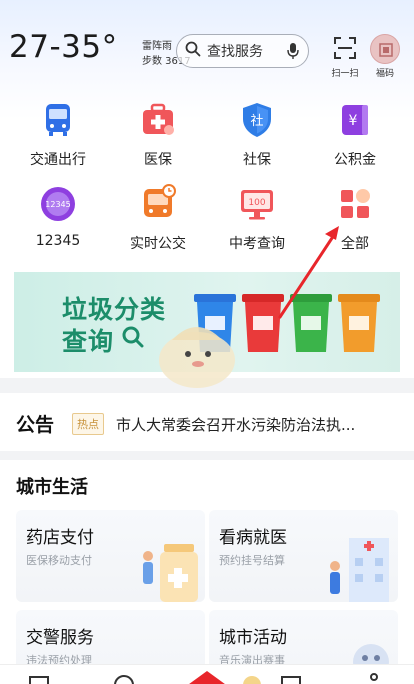  Describe the element at coordinates (203, 677) in the screenshot. I see `bottom-nav-icons` at that location.